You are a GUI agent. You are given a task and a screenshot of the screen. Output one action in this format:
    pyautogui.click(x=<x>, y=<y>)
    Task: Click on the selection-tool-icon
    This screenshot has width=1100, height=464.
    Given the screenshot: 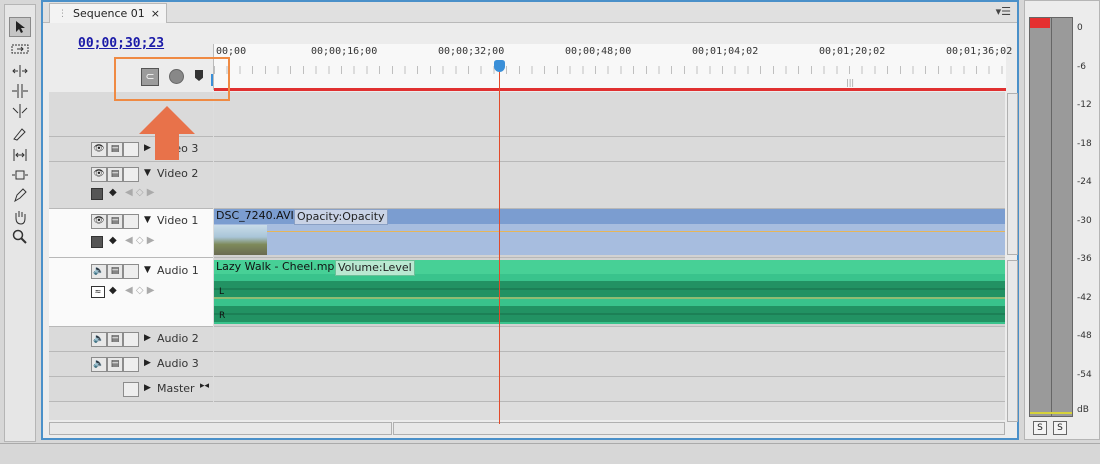 What is the action you would take?
    pyautogui.click(x=20, y=27)
    